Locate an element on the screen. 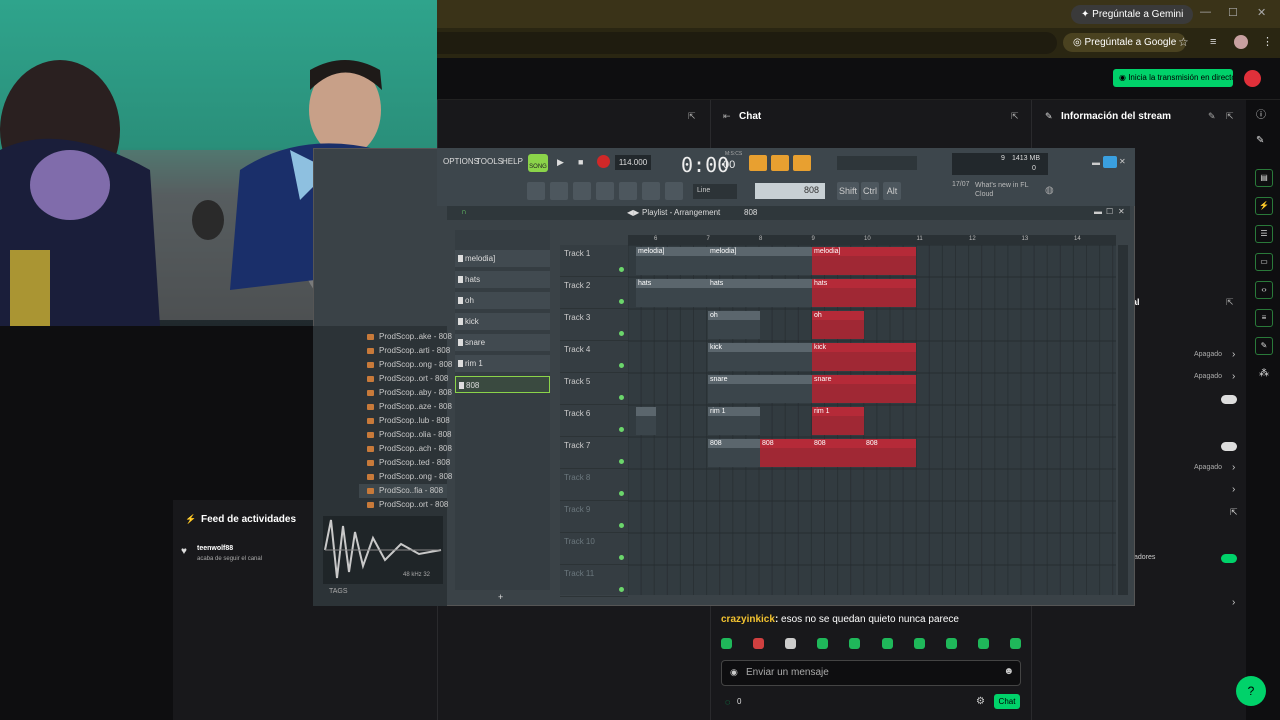  browser-item: ProdScop..lub - 808 is located at coordinates (404, 421).